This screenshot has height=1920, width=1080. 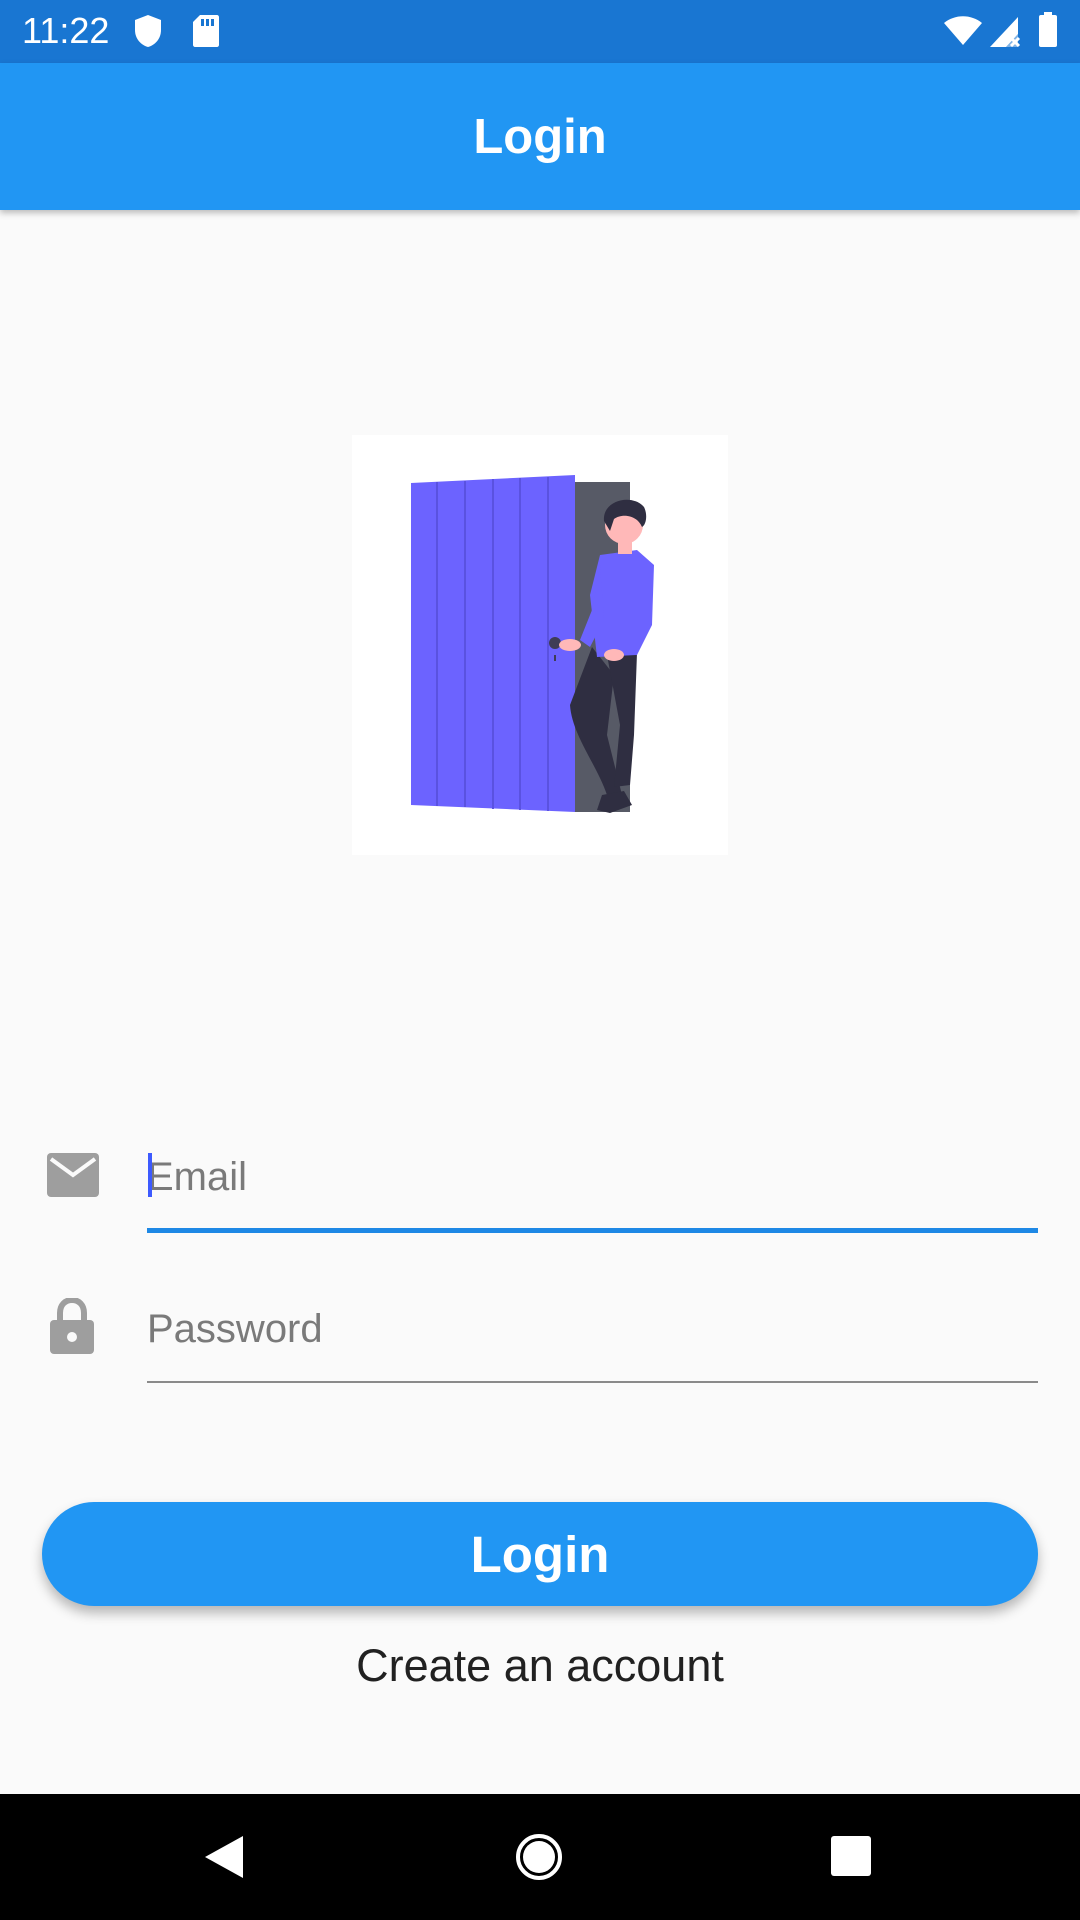 What do you see at coordinates (592, 1177) in the screenshot?
I see `email-input` at bounding box center [592, 1177].